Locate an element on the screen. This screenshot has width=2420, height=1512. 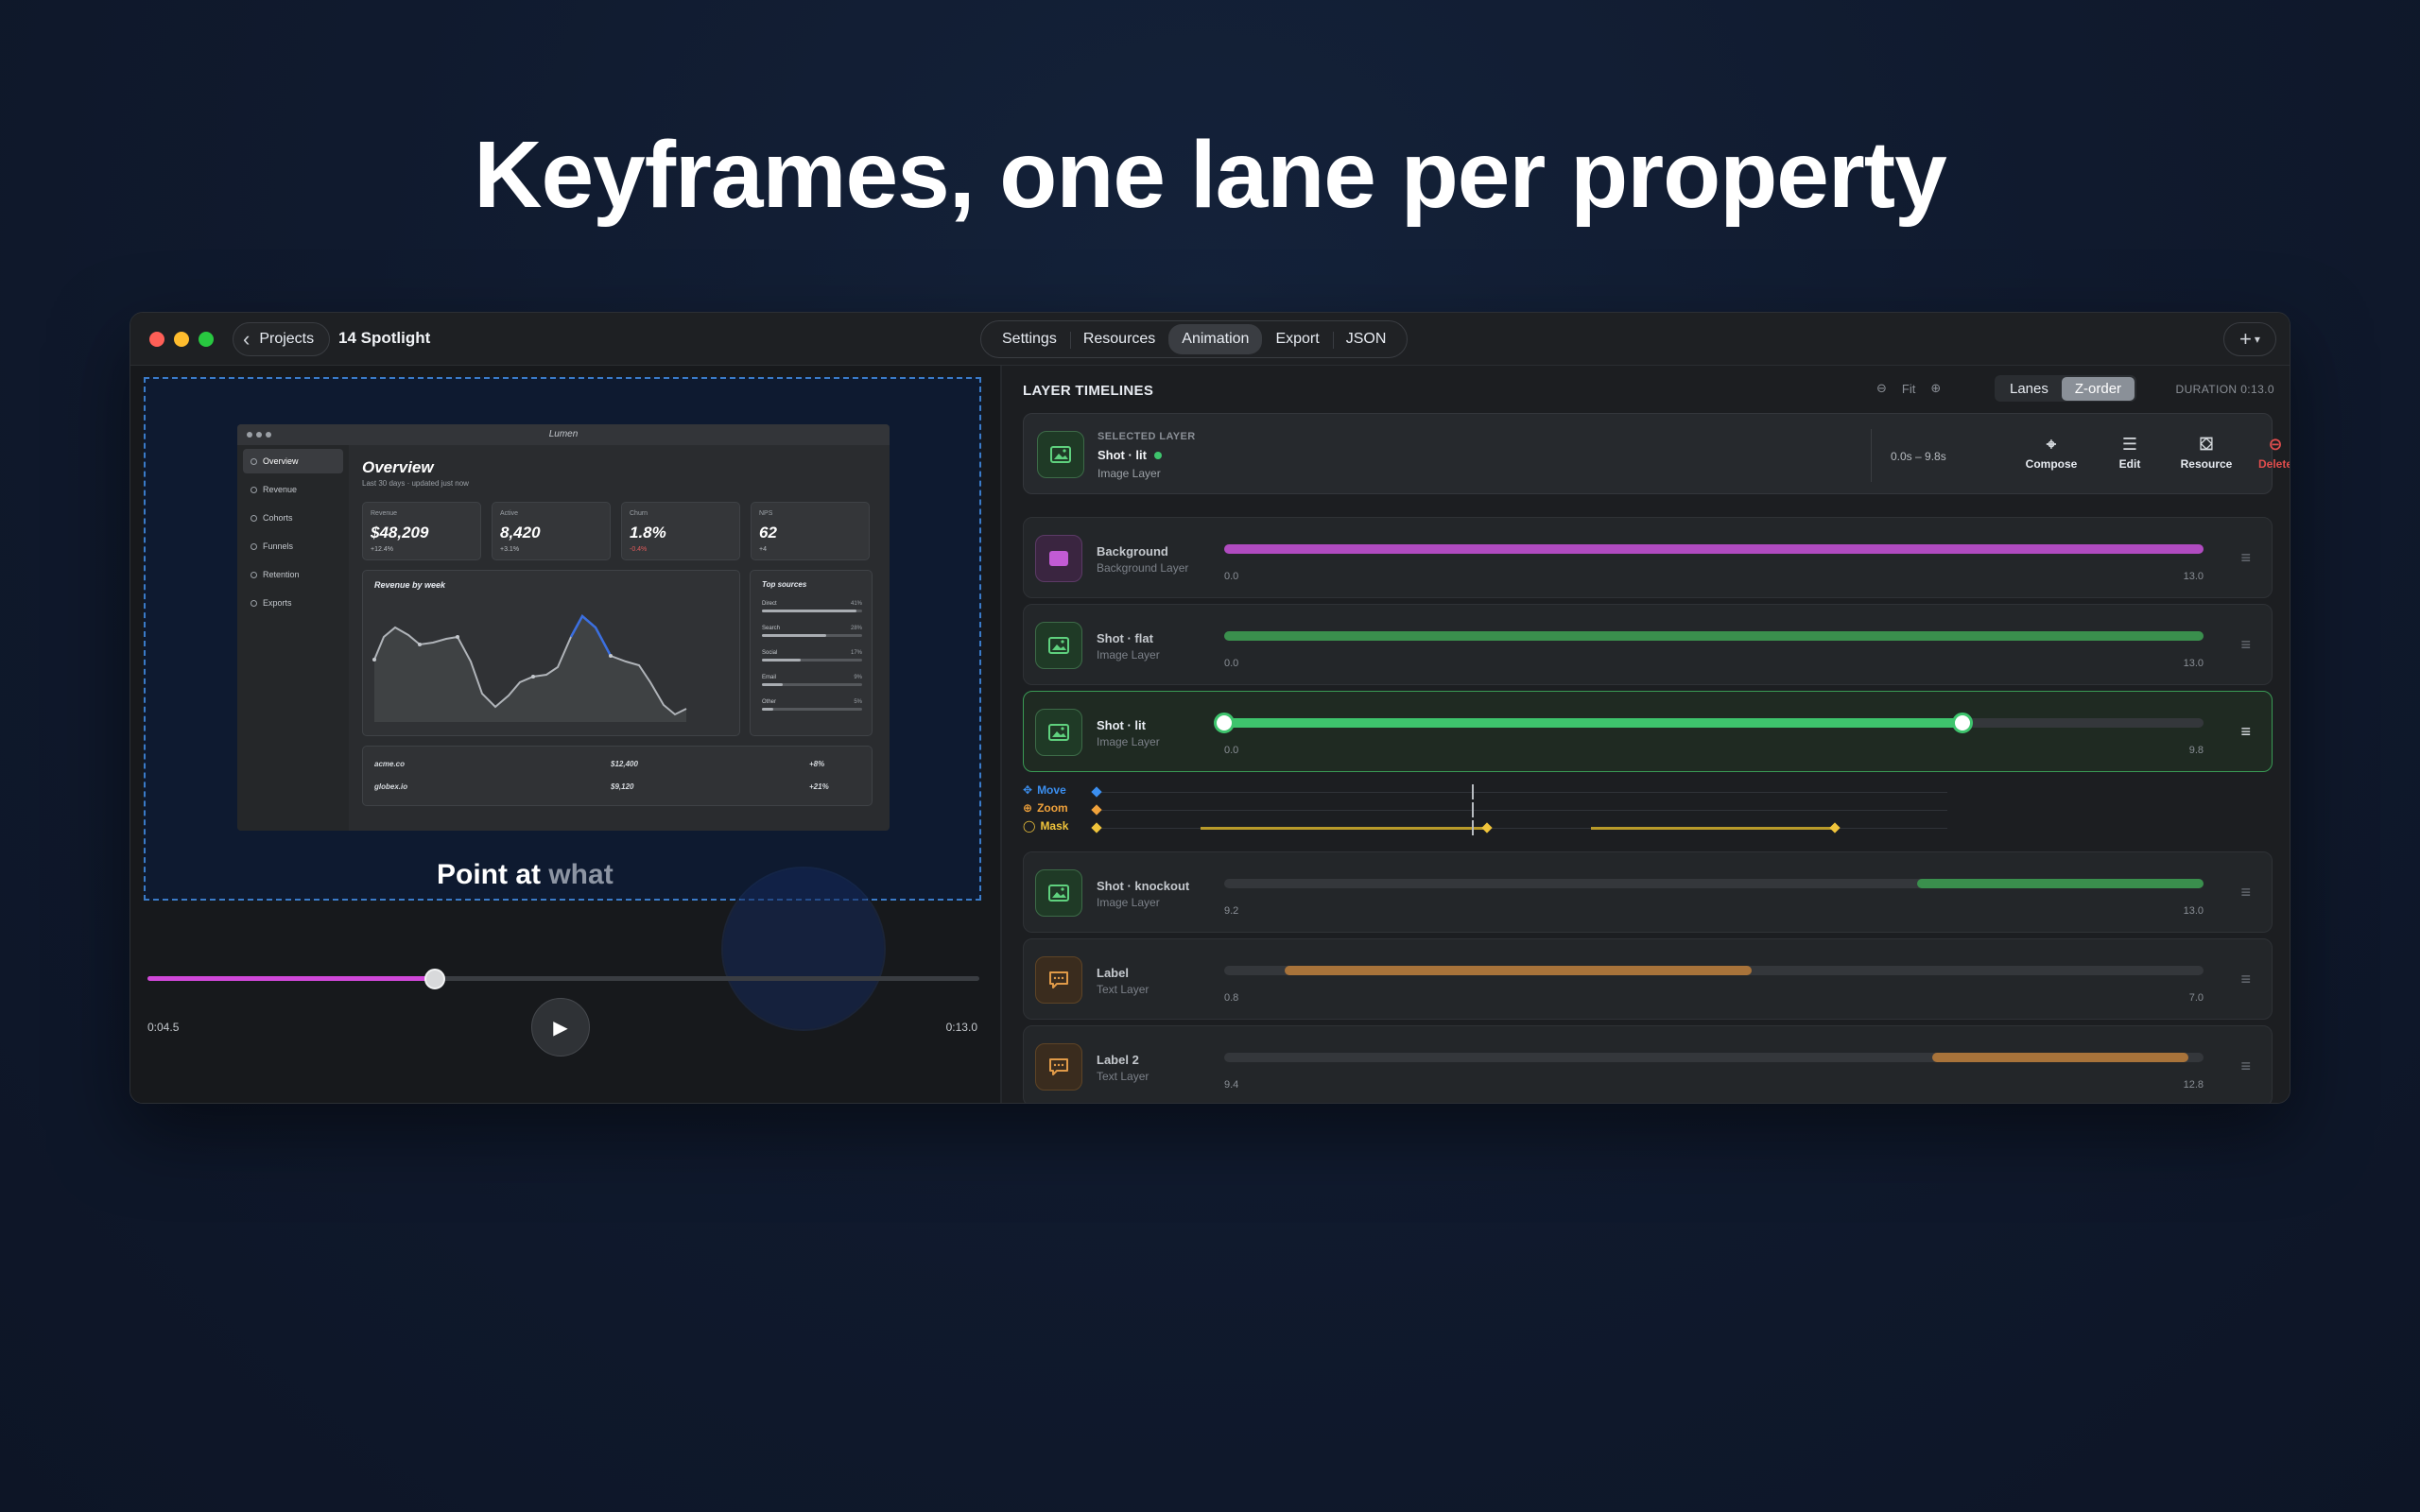
edit-button: ☰ Edit is located at coordinates (2130, 453).